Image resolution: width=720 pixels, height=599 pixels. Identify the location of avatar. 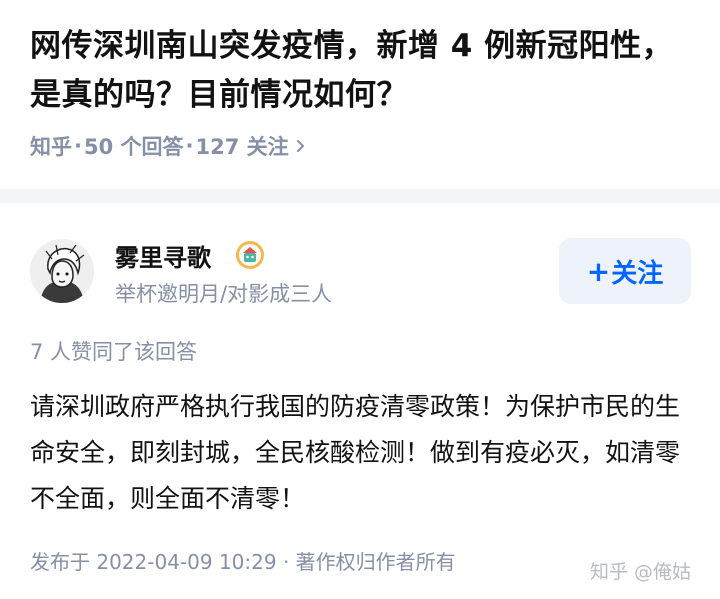
(62, 271).